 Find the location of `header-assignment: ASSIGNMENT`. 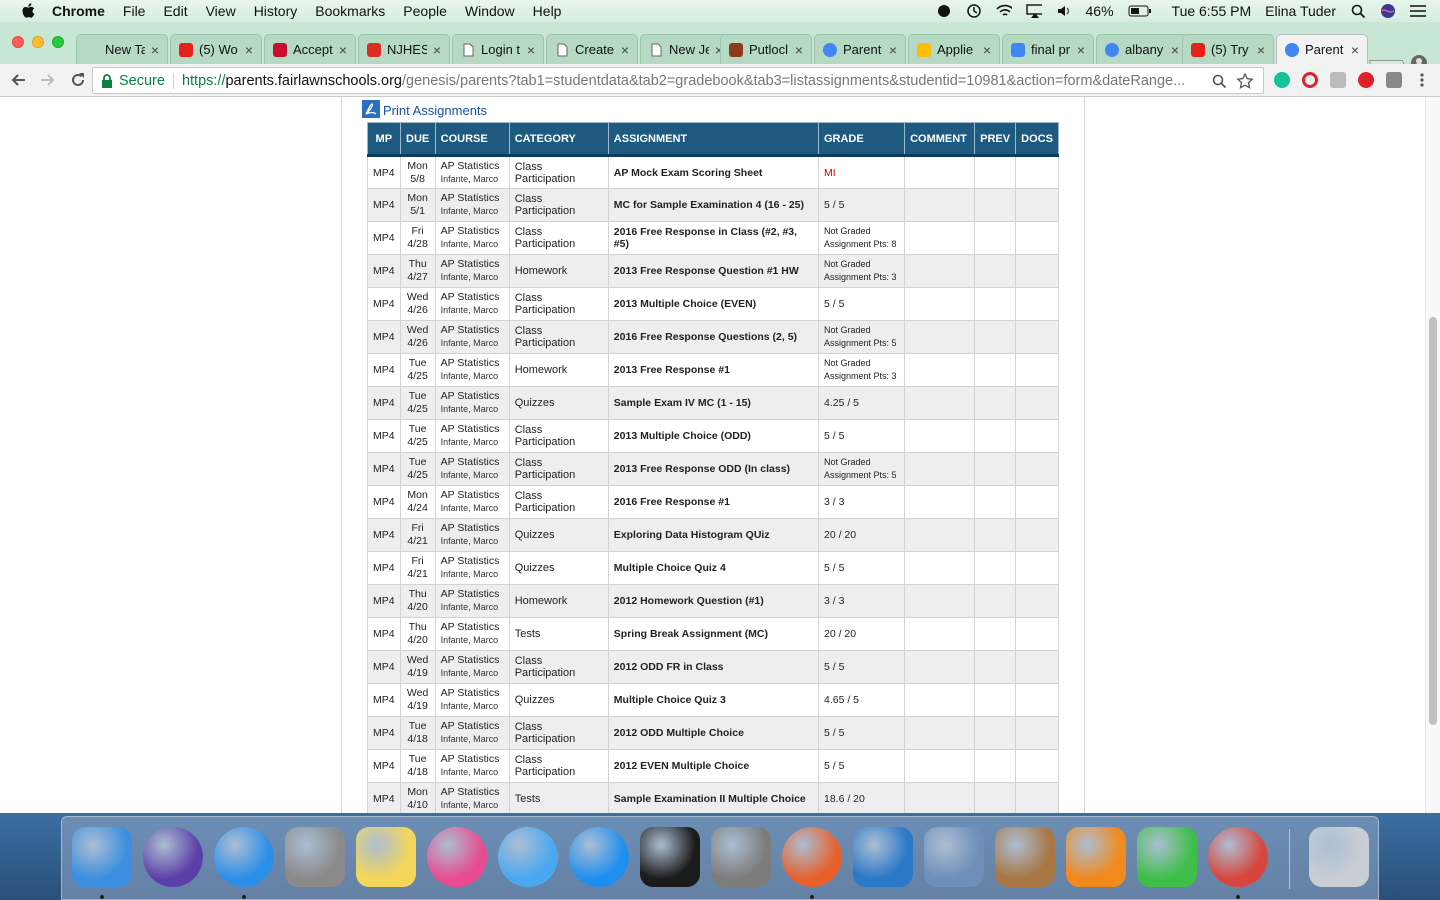

header-assignment: ASSIGNMENT is located at coordinates (713, 139).